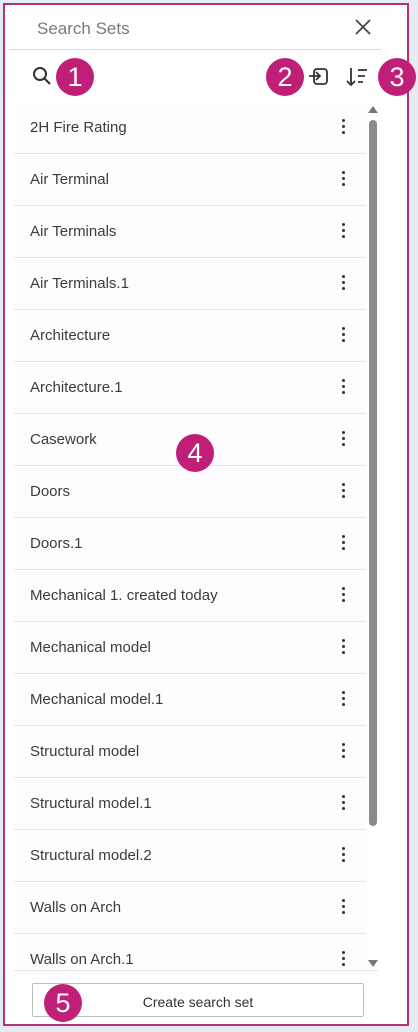 This screenshot has height=1032, width=418. What do you see at coordinates (79, 283) in the screenshot?
I see `list-item-label: Air Terminals.1` at bounding box center [79, 283].